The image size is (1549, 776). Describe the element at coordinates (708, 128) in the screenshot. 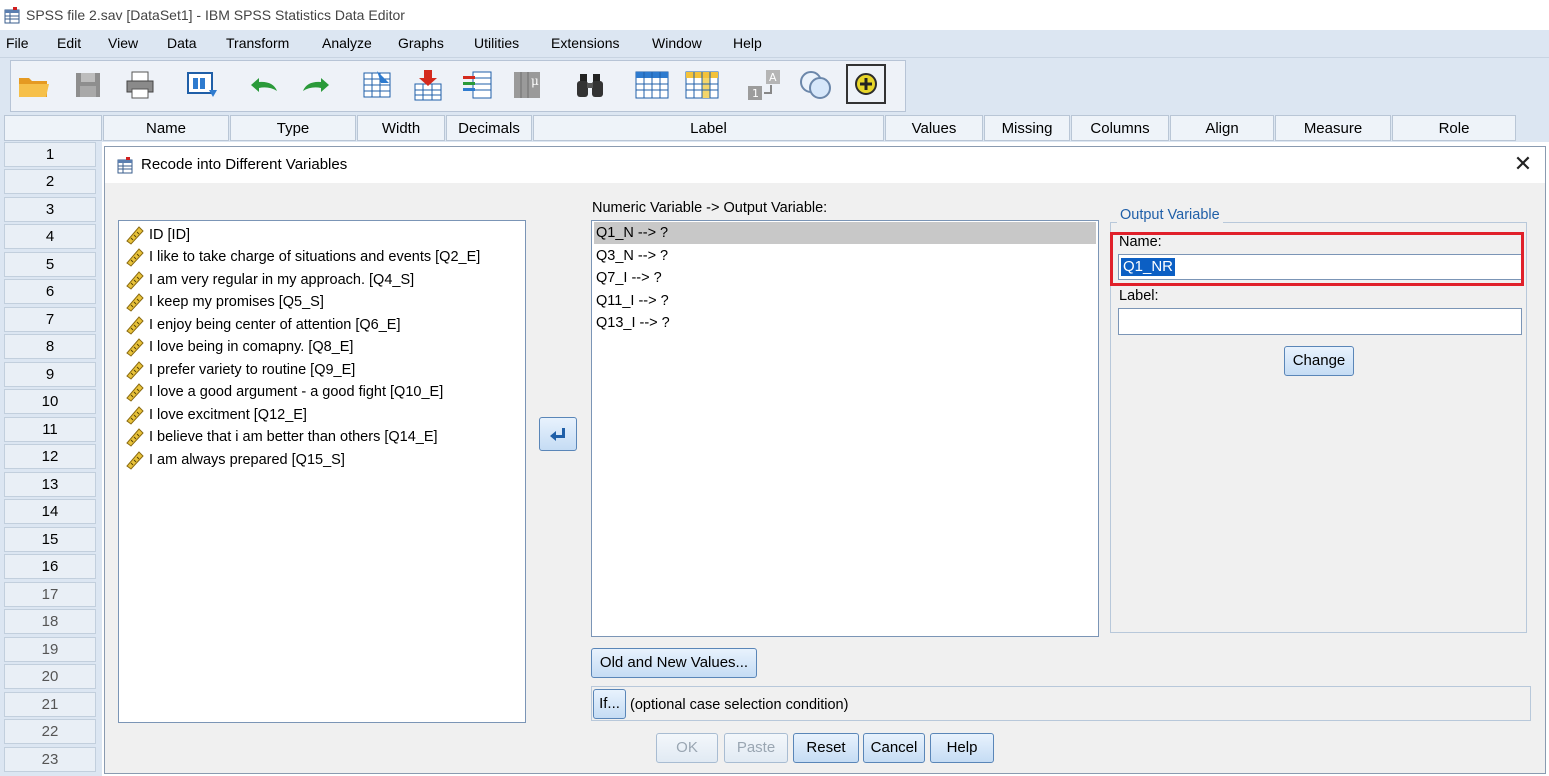

I see `col-header-label: Label` at that location.